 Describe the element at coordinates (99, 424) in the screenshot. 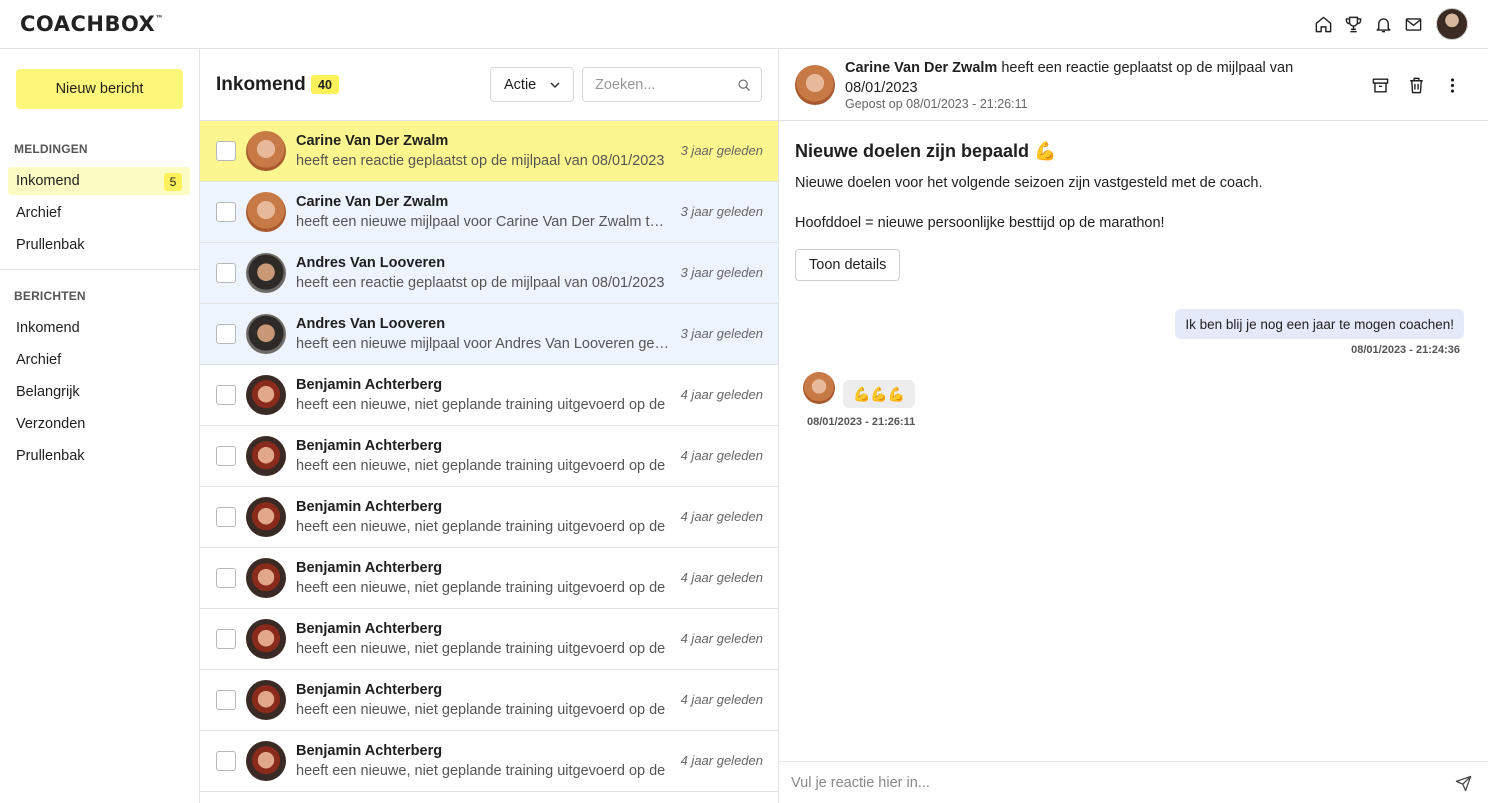

I see `sidebar-item-messages-sent: Verzonden` at that location.